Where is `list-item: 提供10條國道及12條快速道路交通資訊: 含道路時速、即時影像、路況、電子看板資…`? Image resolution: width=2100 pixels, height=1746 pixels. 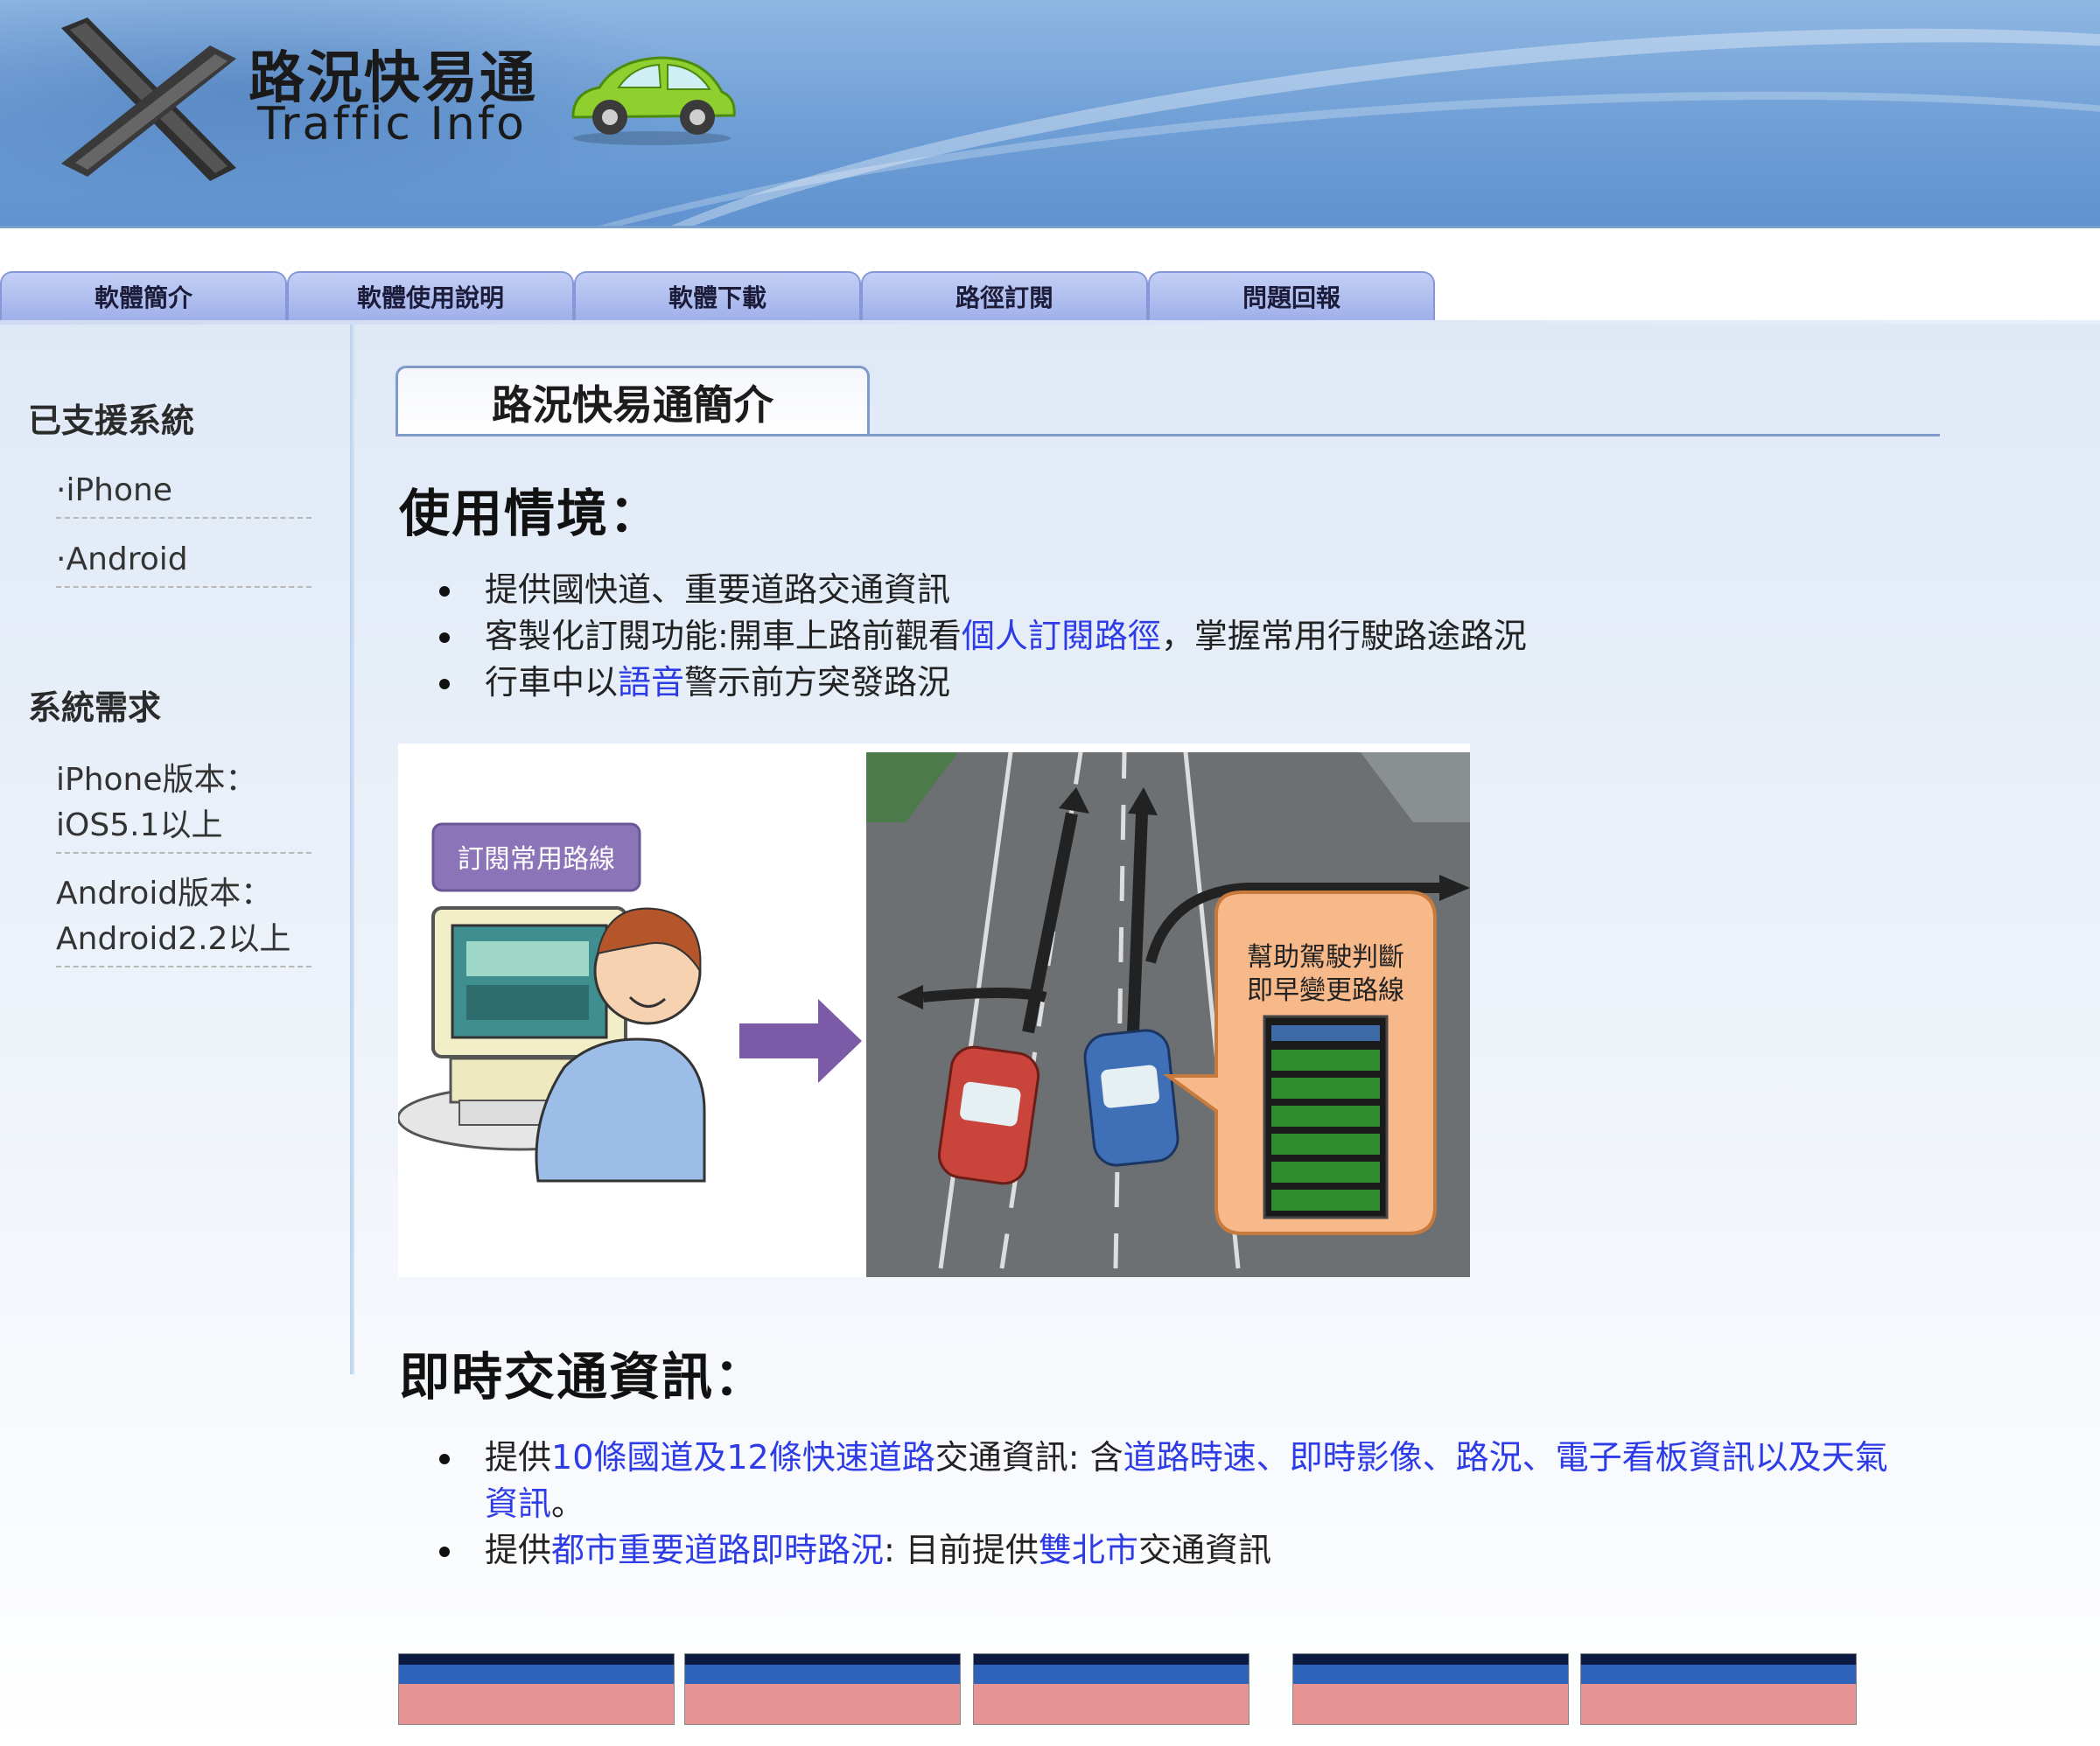
list-item: 提供10條國道及12條快速道路交通資訊: 含道路時速、即時影像、路況、電子看板資… is located at coordinates (1169, 1481).